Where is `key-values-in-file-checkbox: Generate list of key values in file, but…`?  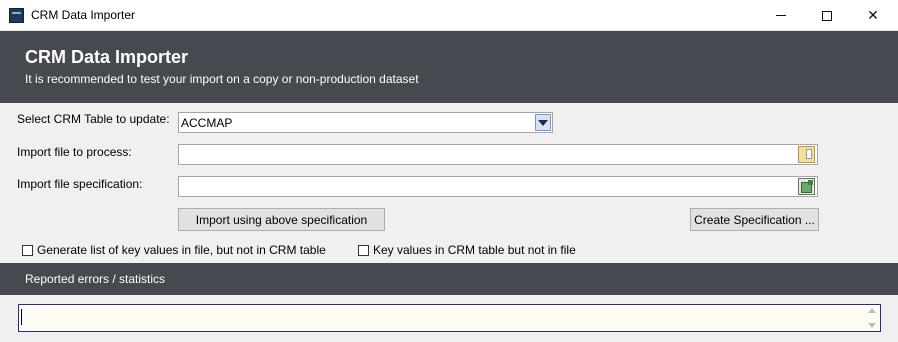 key-values-in-file-checkbox: Generate list of key values in file, but… is located at coordinates (174, 250).